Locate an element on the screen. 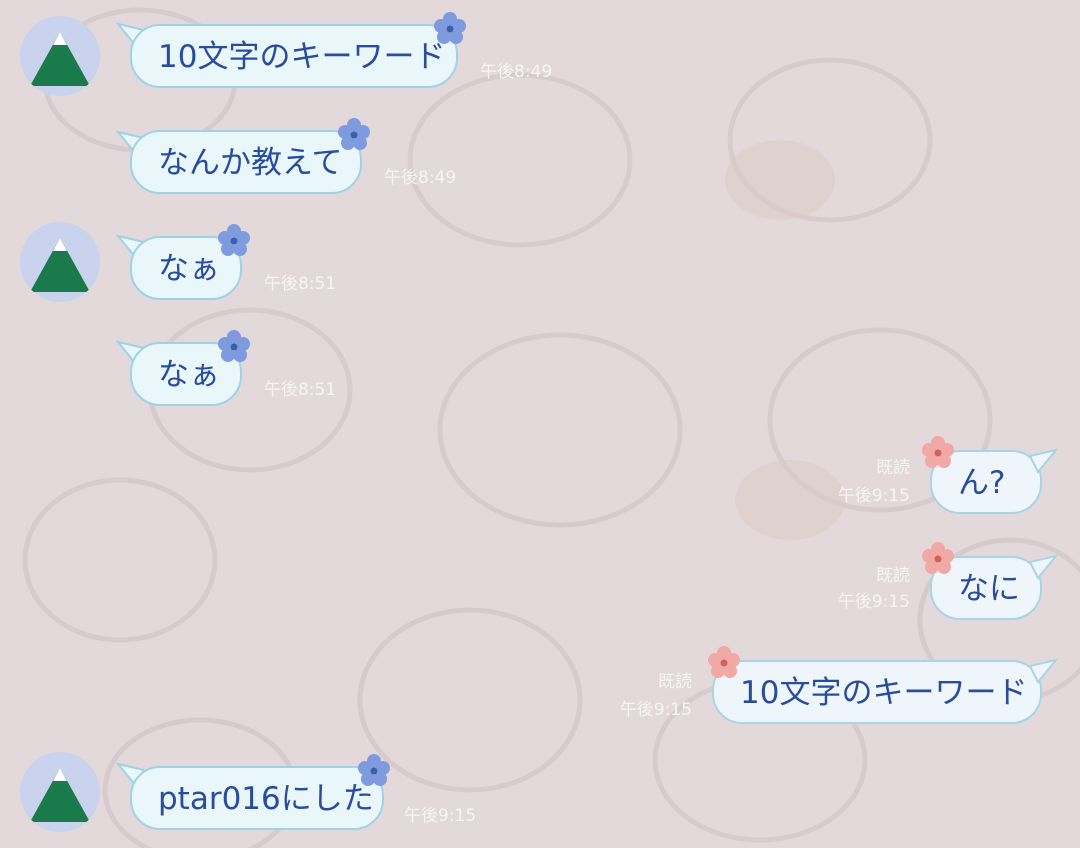 This screenshot has width=1080, height=848. message-text: ん? is located at coordinates (982, 483).